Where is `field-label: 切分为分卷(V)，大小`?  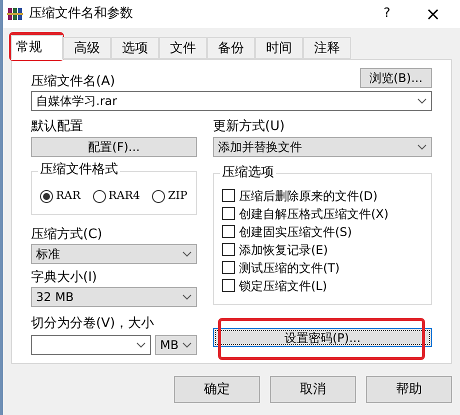 field-label: 切分为分卷(V)，大小 is located at coordinates (93, 324).